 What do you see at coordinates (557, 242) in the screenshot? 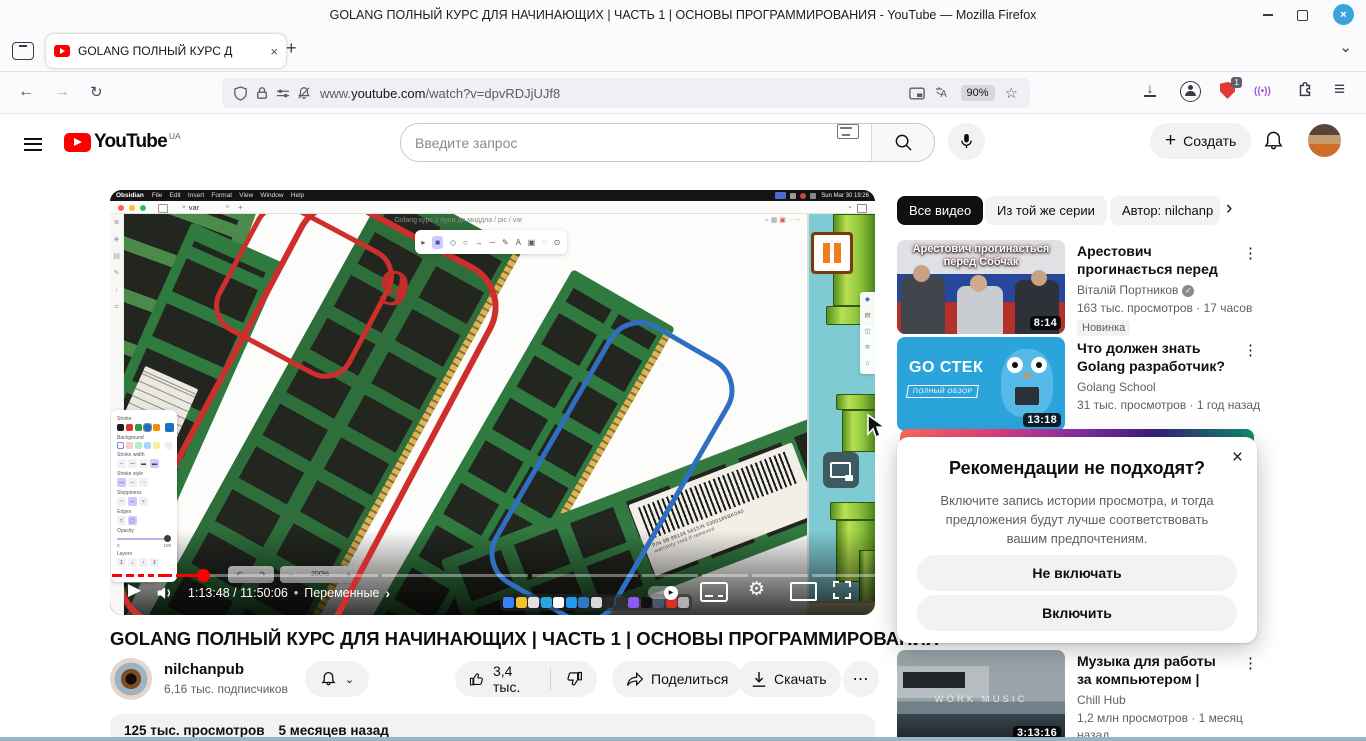
I see `tool-laser-icon: ⊙` at bounding box center [557, 242].